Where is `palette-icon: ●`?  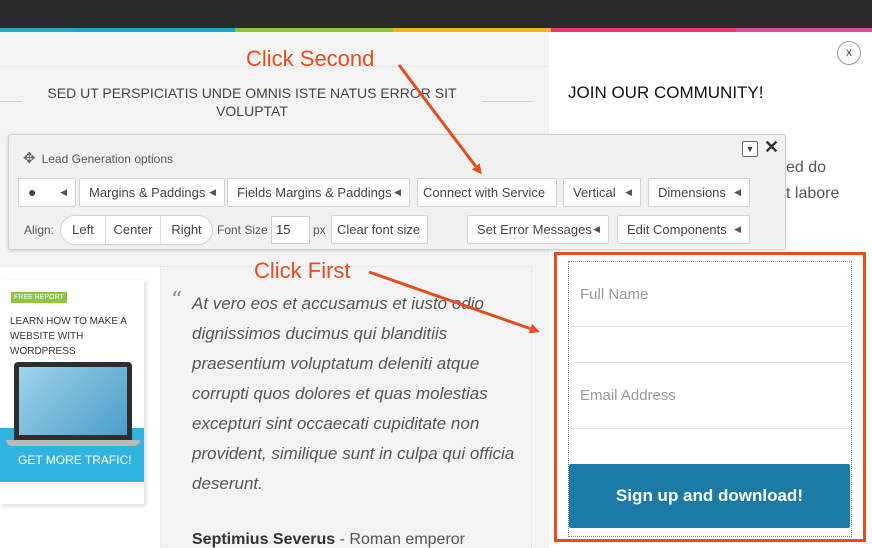 palette-icon: ● is located at coordinates (32, 192).